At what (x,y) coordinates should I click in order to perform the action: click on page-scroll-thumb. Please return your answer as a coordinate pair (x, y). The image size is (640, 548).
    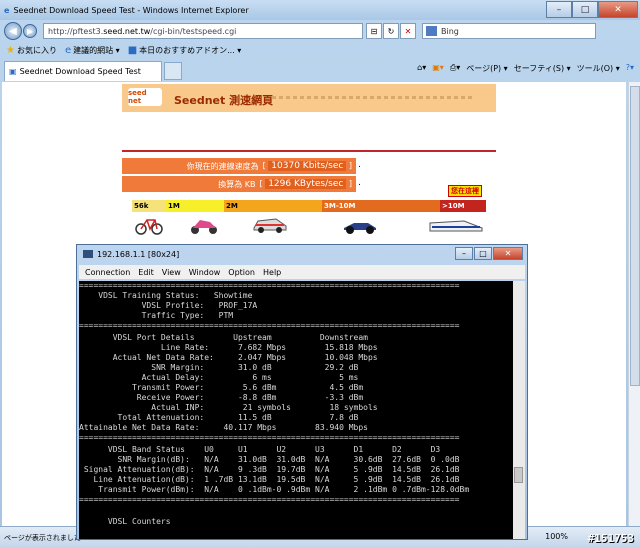
    Looking at the image, I should click on (635, 236).